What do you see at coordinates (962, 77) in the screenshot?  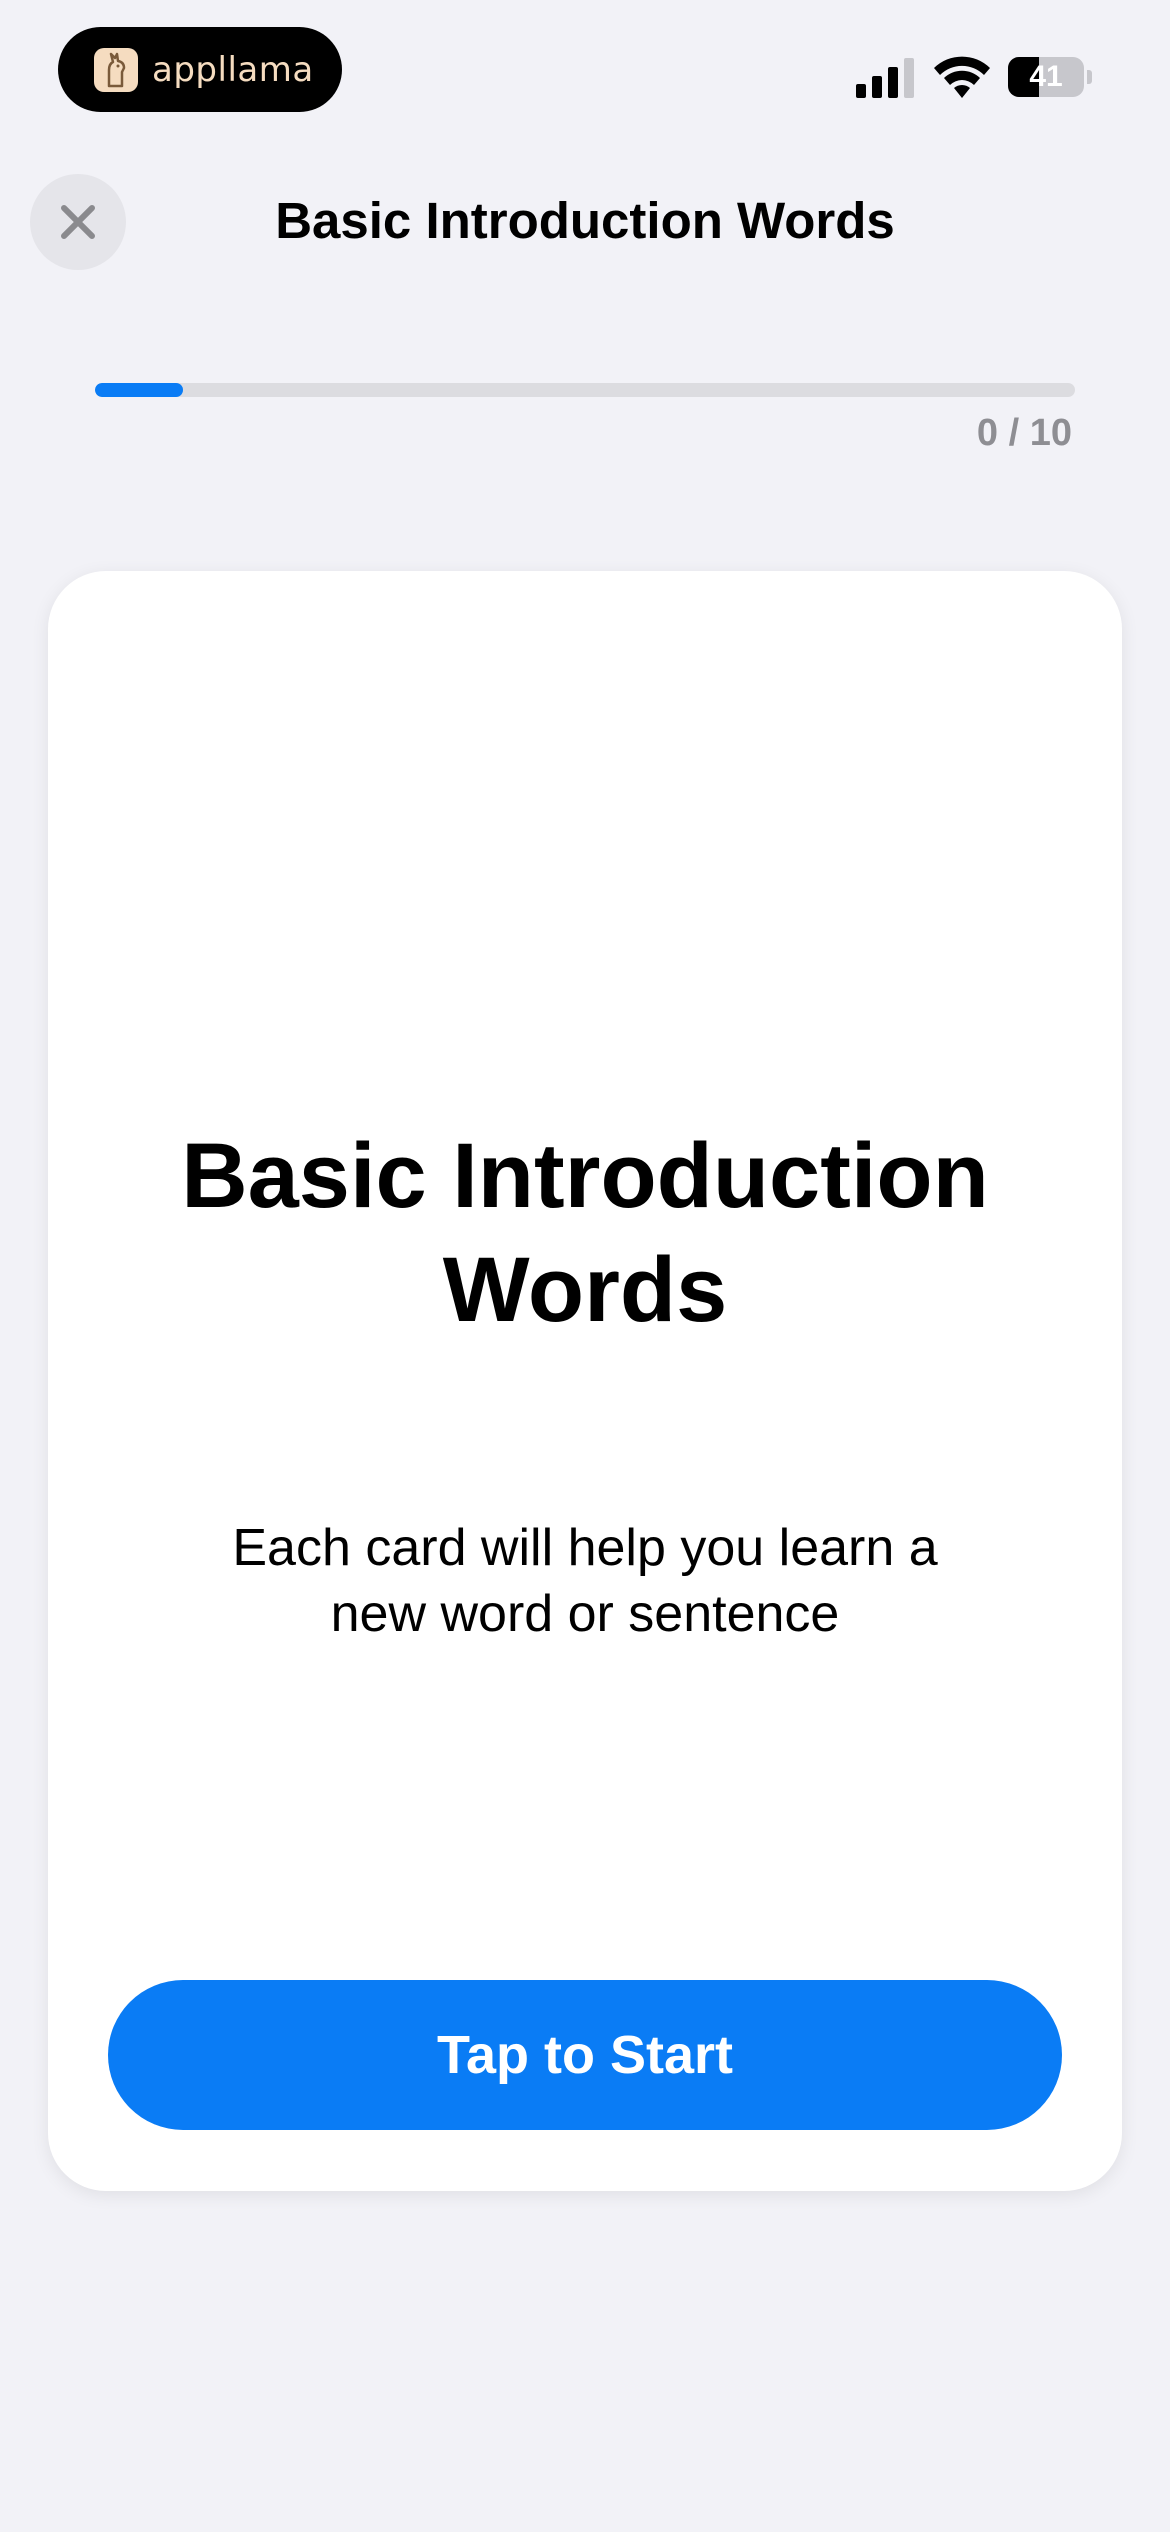 I see `wifi-icon` at bounding box center [962, 77].